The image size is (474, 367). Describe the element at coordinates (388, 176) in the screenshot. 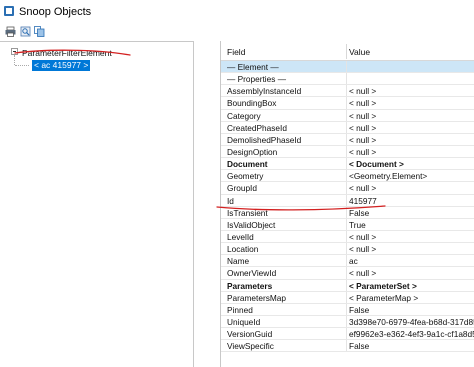

I see `property-value: <Geometry.Element>` at that location.